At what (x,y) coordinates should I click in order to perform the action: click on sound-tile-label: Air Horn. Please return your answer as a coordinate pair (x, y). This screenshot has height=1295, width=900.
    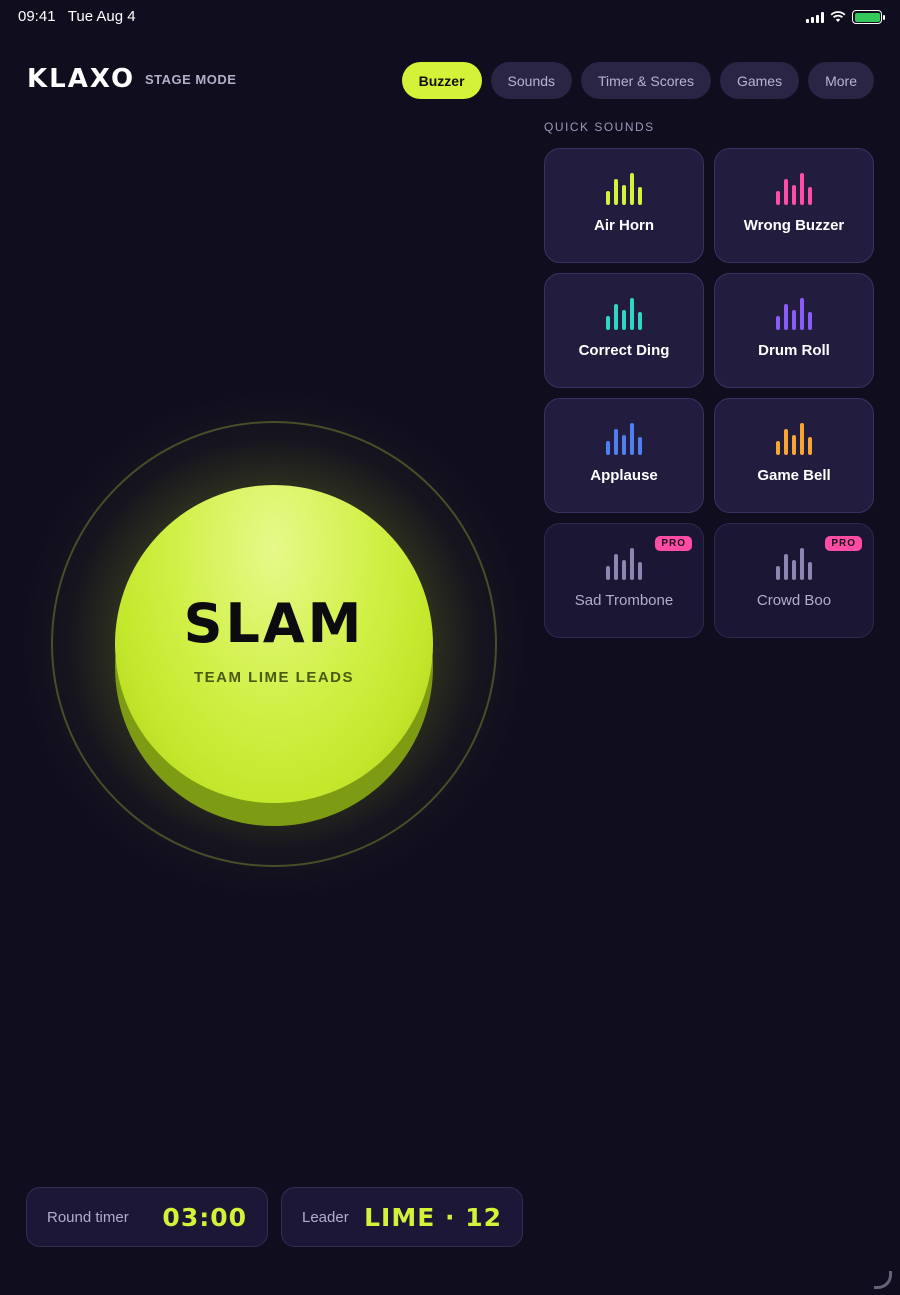
    Looking at the image, I should click on (624, 225).